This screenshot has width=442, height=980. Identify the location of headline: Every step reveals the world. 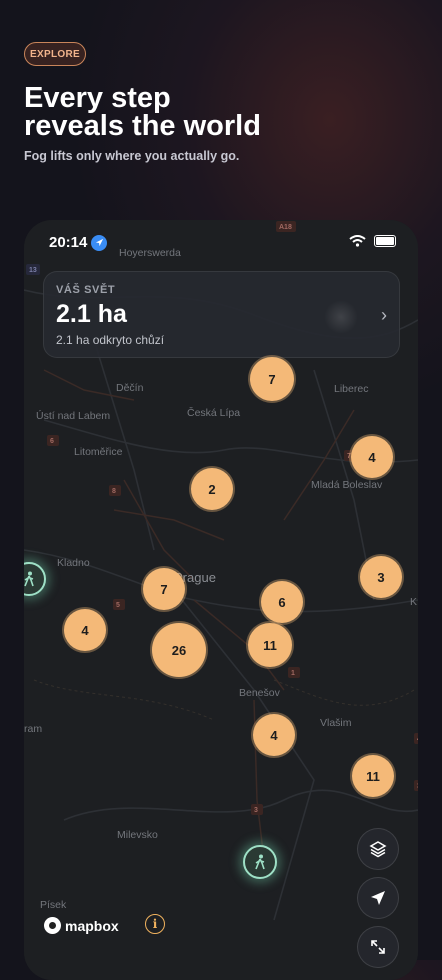
(142, 112).